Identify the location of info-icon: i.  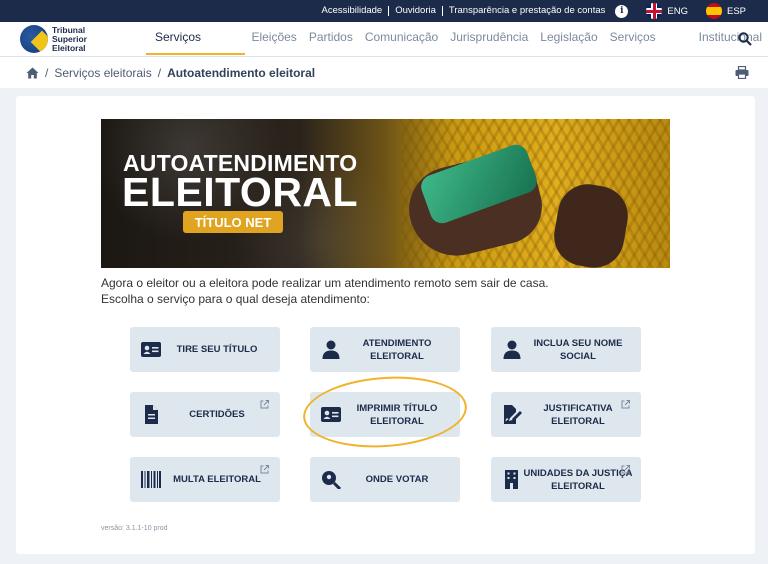
(622, 11).